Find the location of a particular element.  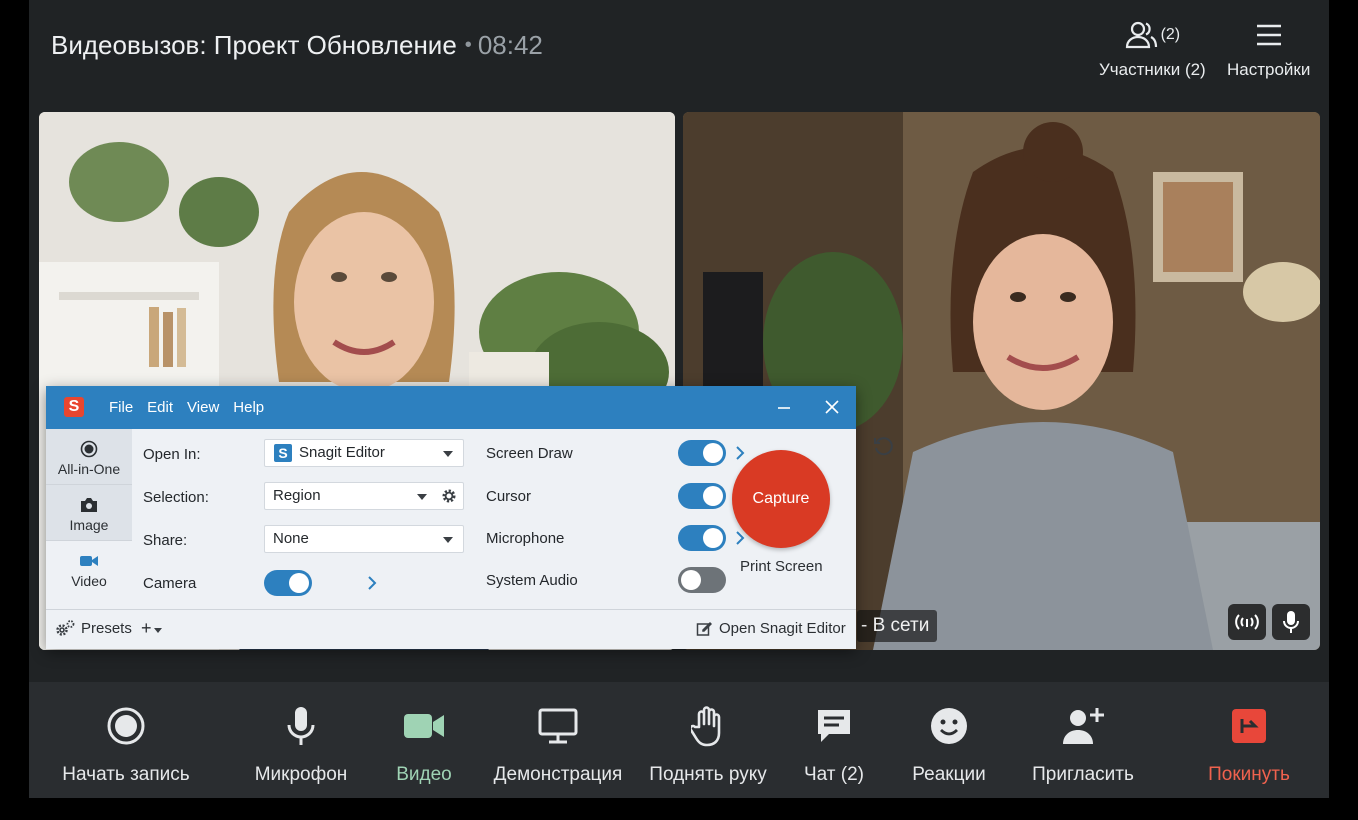

menu-edit: Edit is located at coordinates (160, 407).